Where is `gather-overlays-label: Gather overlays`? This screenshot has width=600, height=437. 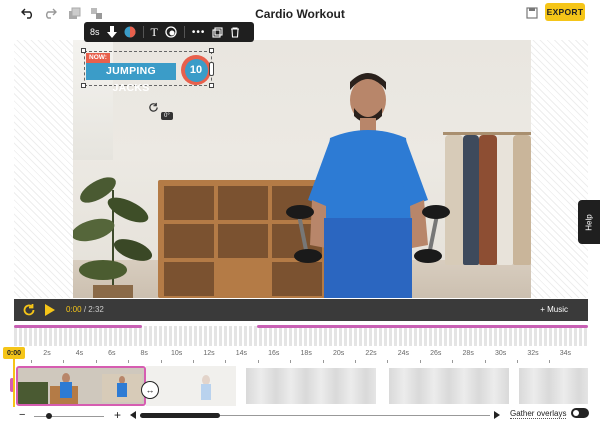 gather-overlays-label: Gather overlays is located at coordinates (538, 414).